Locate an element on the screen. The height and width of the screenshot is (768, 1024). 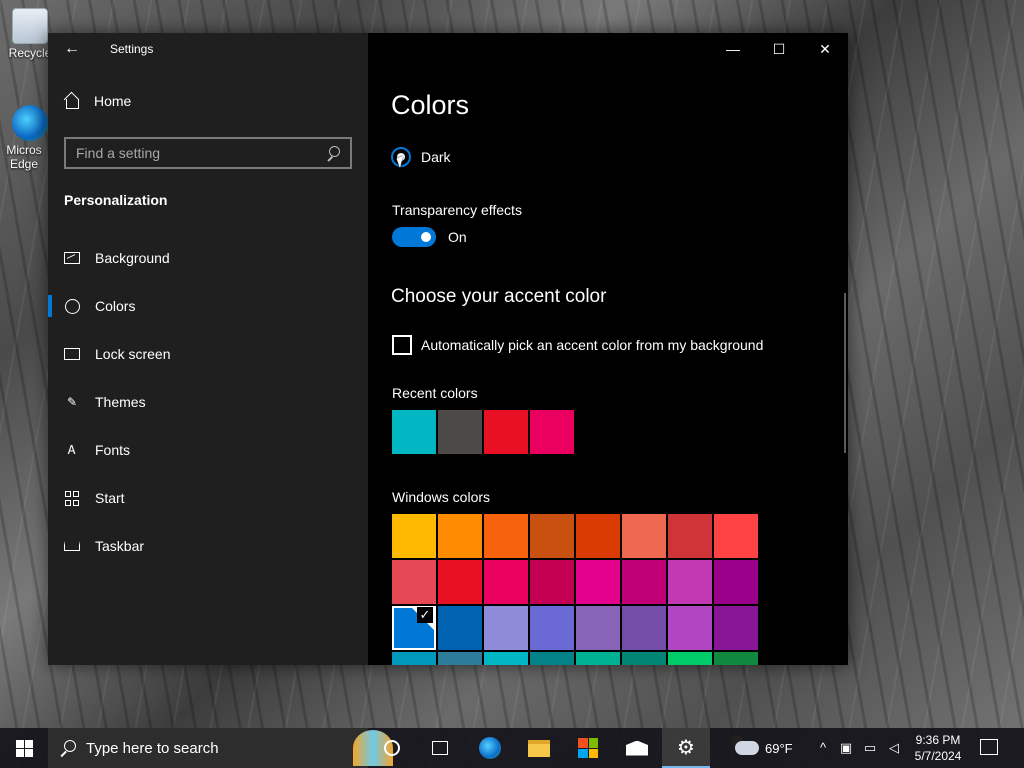
section-title: Personalization is located at coordinates (116, 200).